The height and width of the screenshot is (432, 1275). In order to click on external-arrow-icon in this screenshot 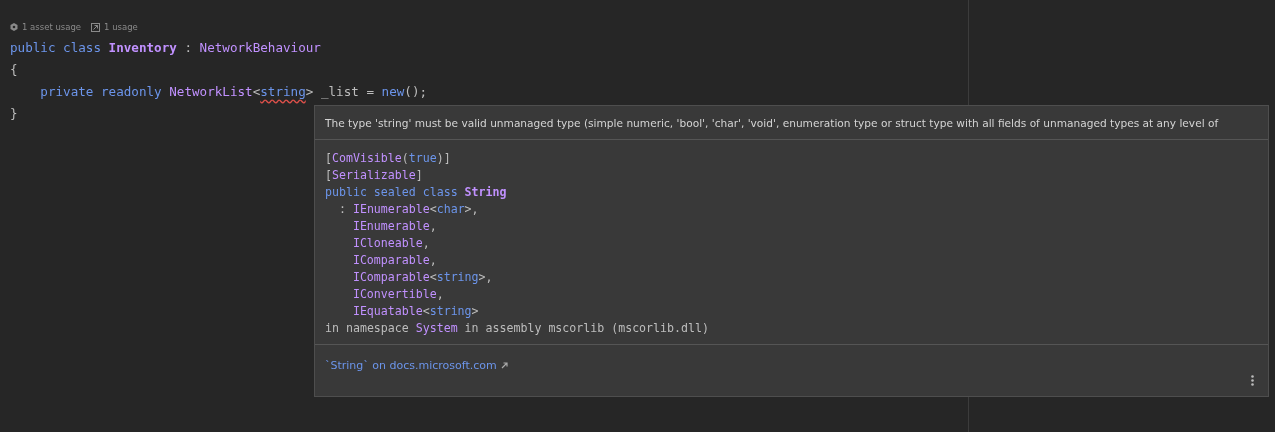, I will do `click(96, 27)`.